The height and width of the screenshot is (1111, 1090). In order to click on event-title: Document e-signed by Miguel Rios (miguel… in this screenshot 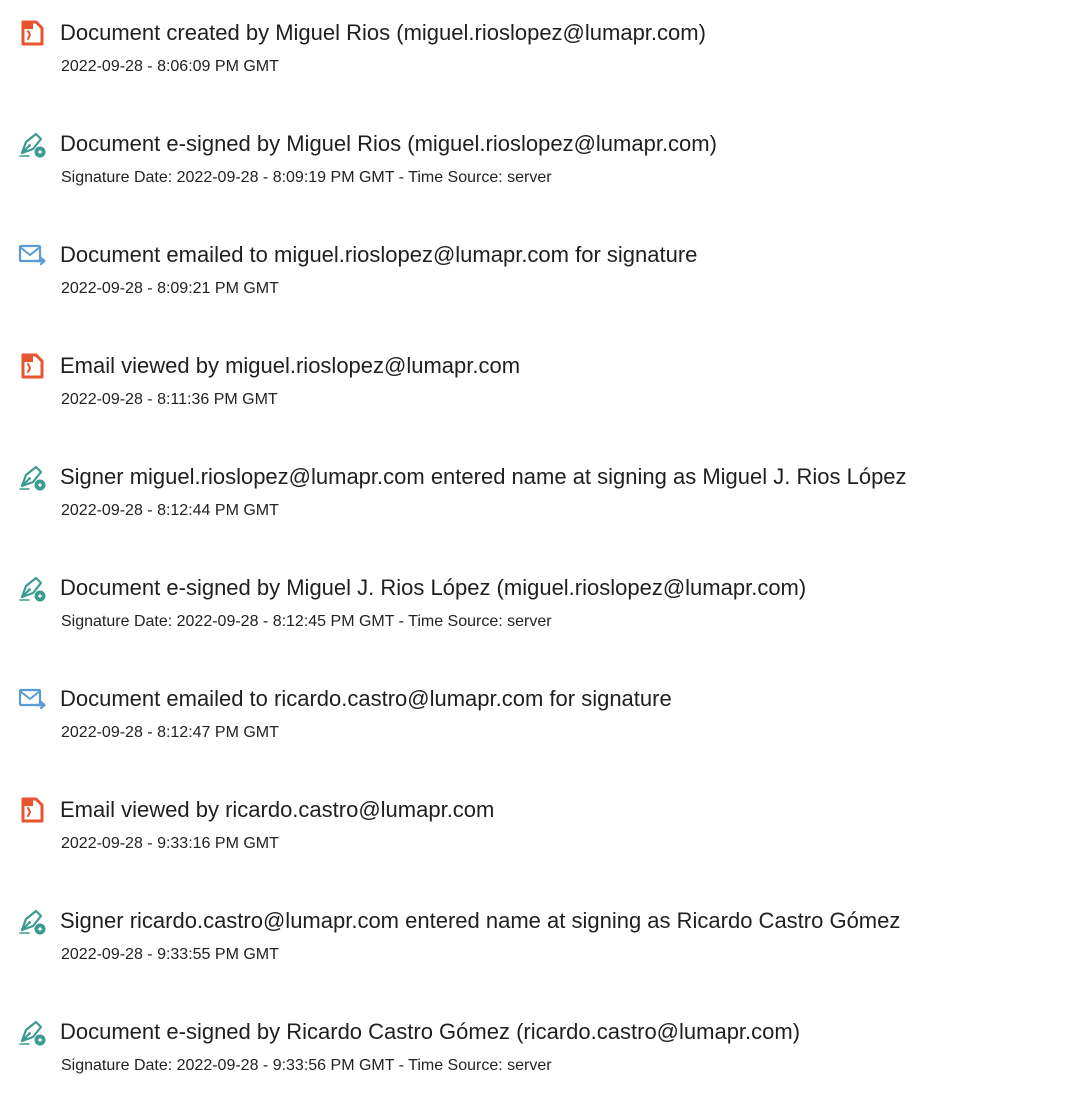, I will do `click(388, 143)`.